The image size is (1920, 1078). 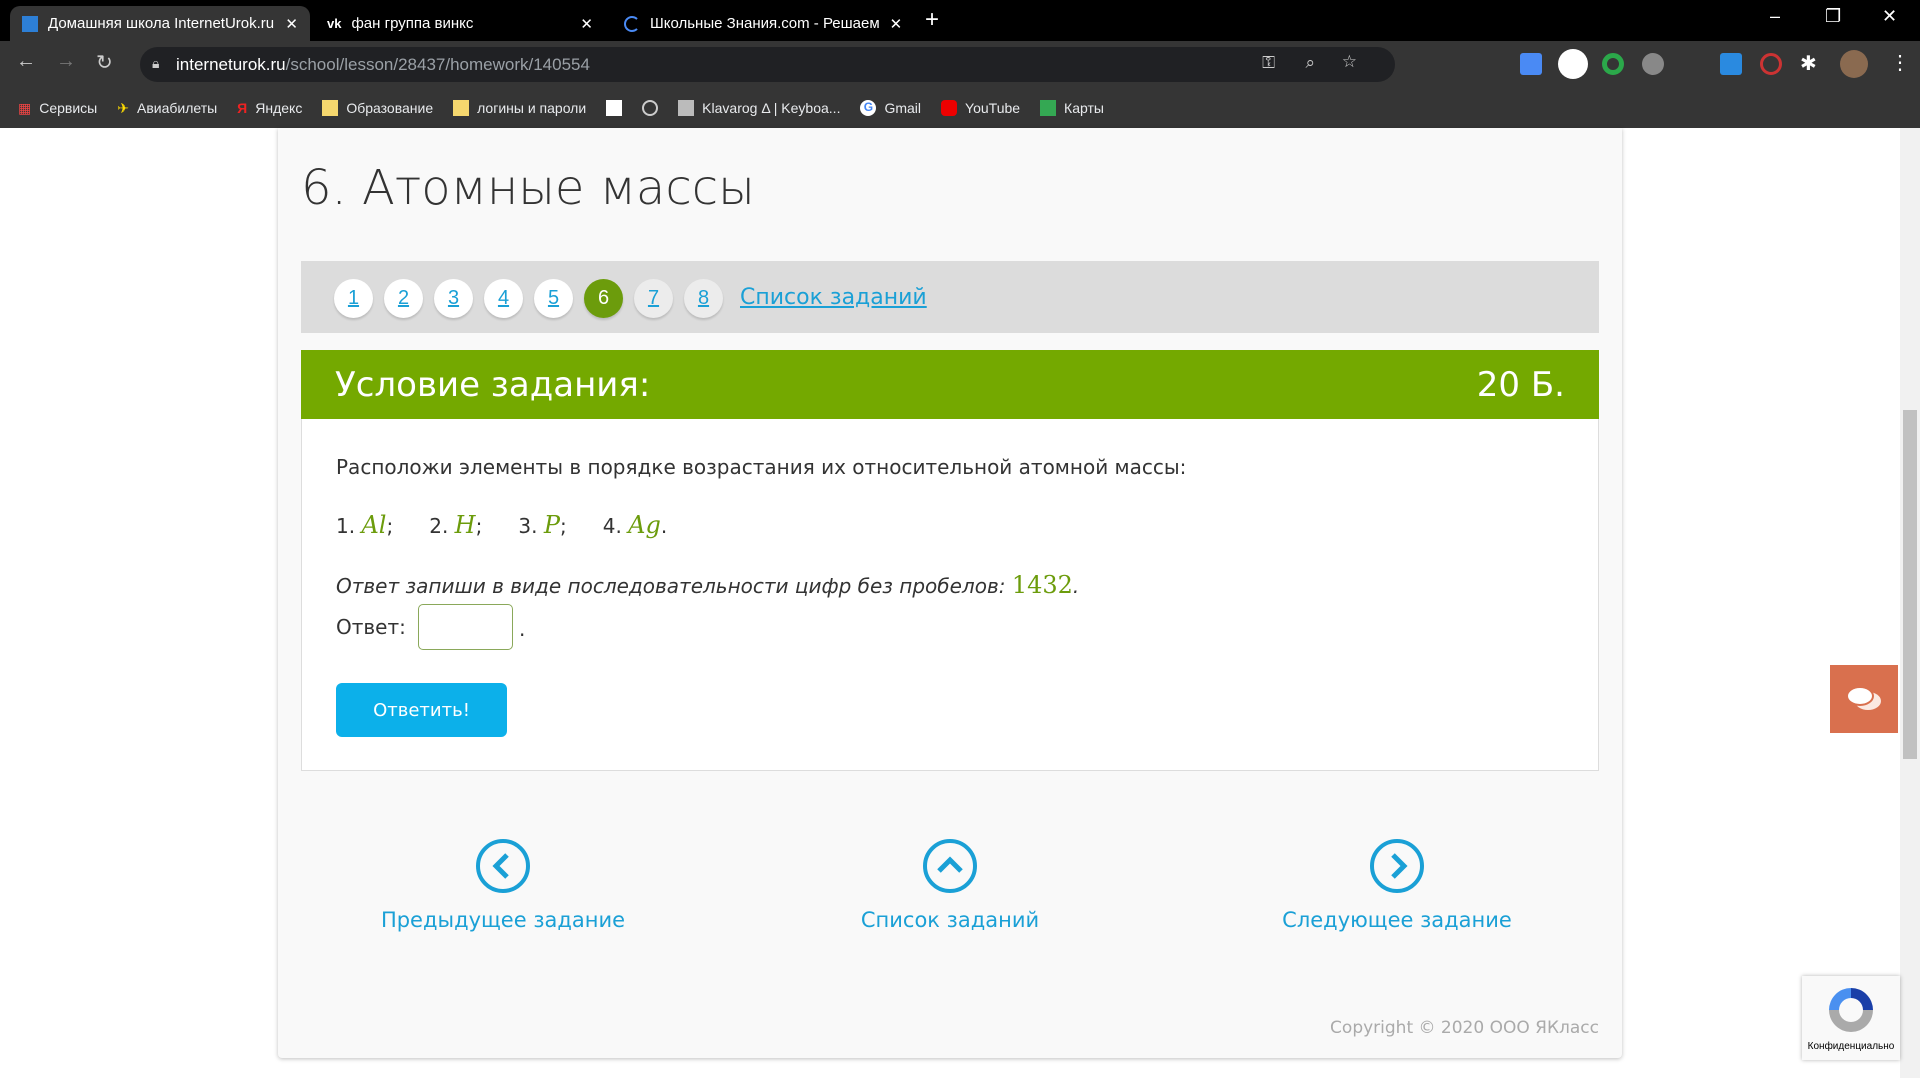 What do you see at coordinates (1851, 1046) in the screenshot?
I see `recaptcha-privacy: Конфиденциально` at bounding box center [1851, 1046].